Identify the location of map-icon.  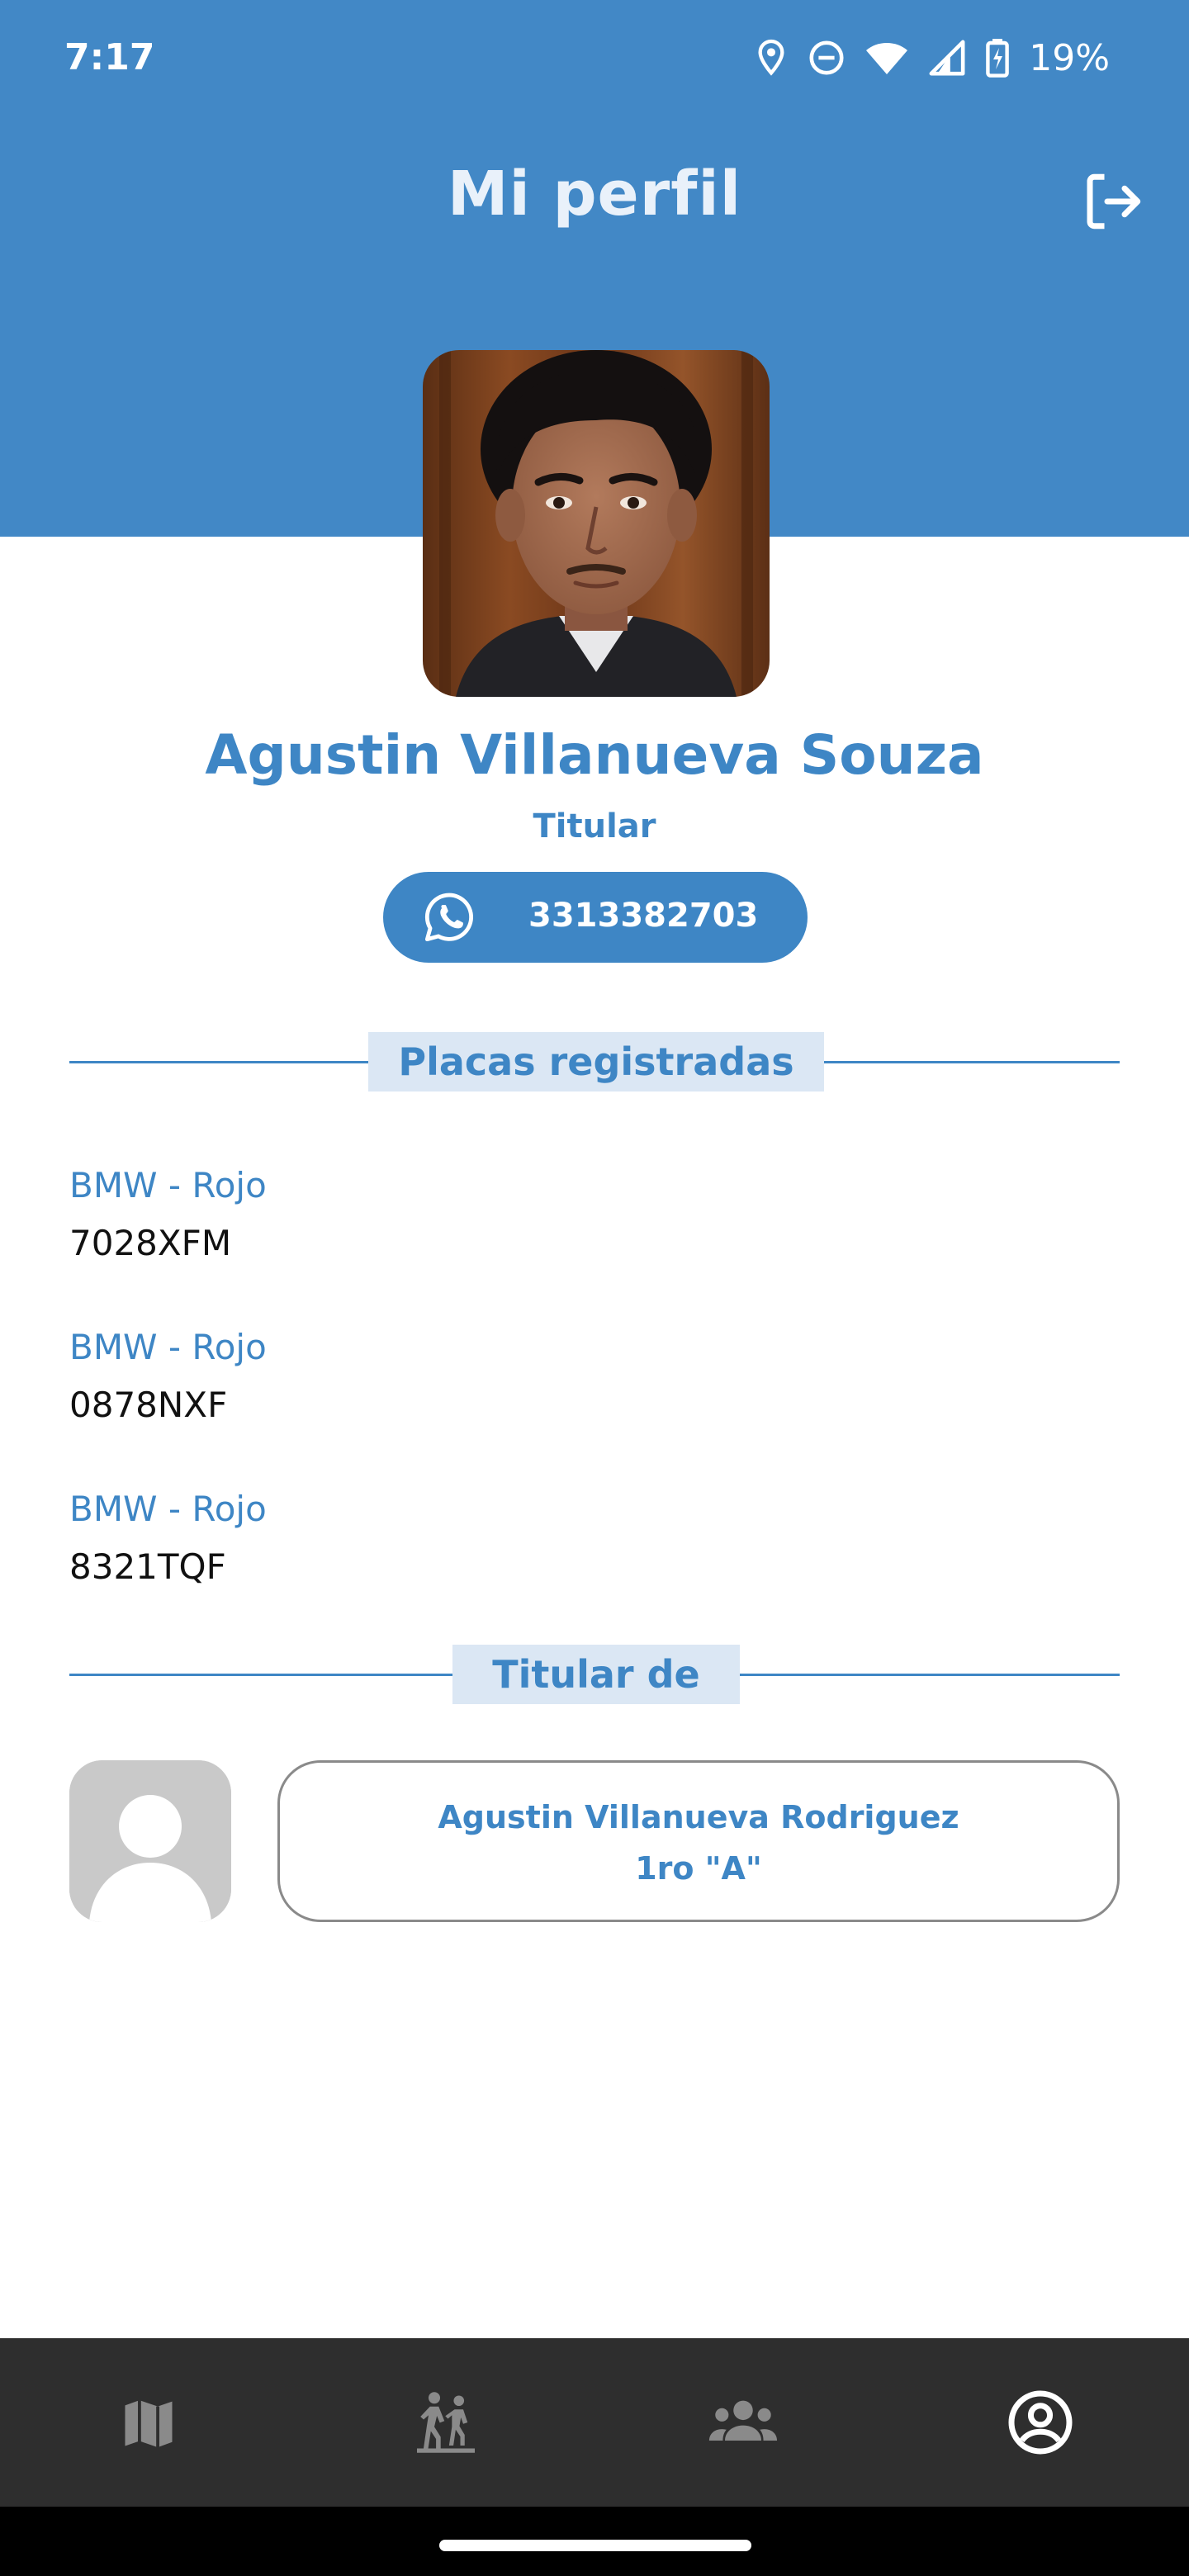
(149, 2424).